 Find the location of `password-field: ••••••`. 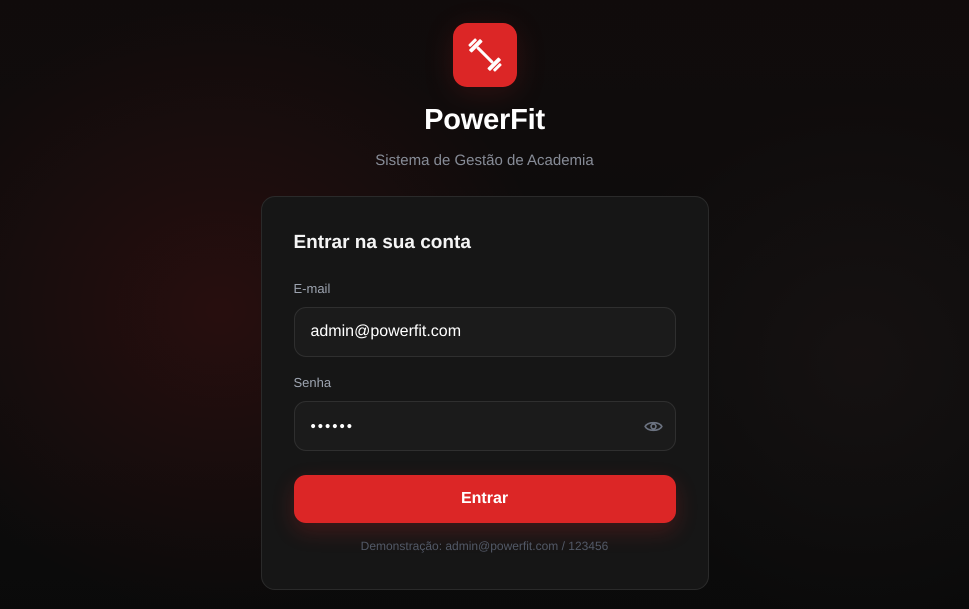

password-field: •••••• is located at coordinates (485, 426).